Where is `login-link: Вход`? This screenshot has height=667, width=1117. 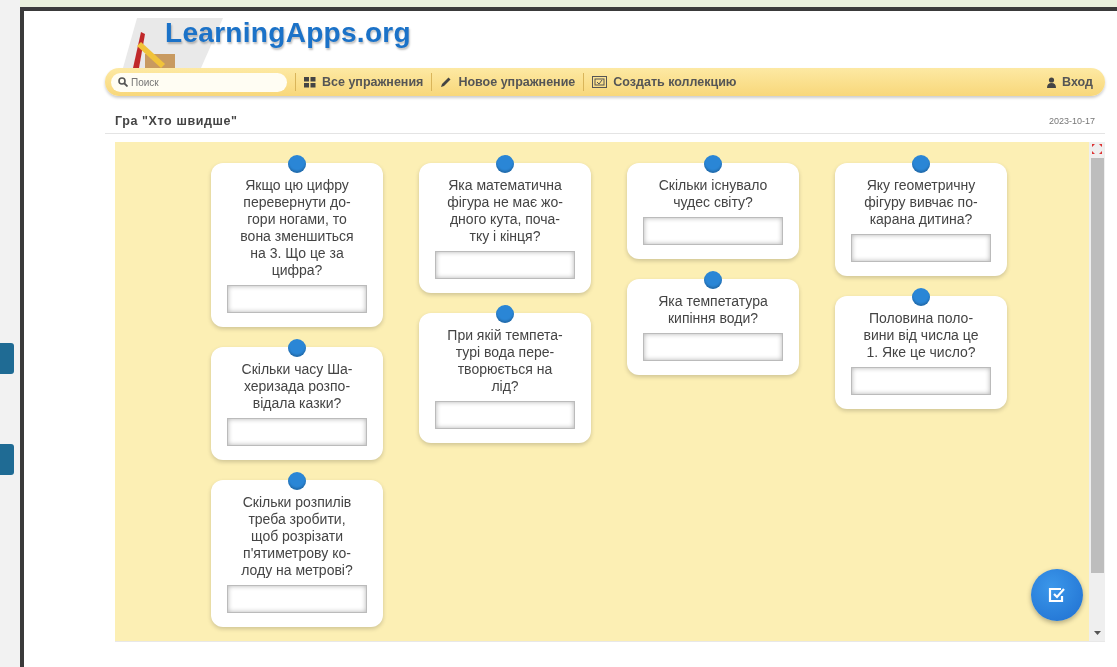 login-link: Вход is located at coordinates (1070, 82).